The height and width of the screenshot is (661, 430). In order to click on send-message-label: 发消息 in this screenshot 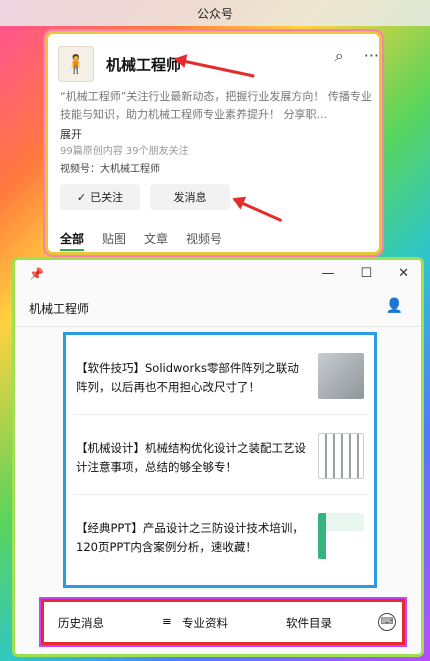, I will do `click(190, 197)`.